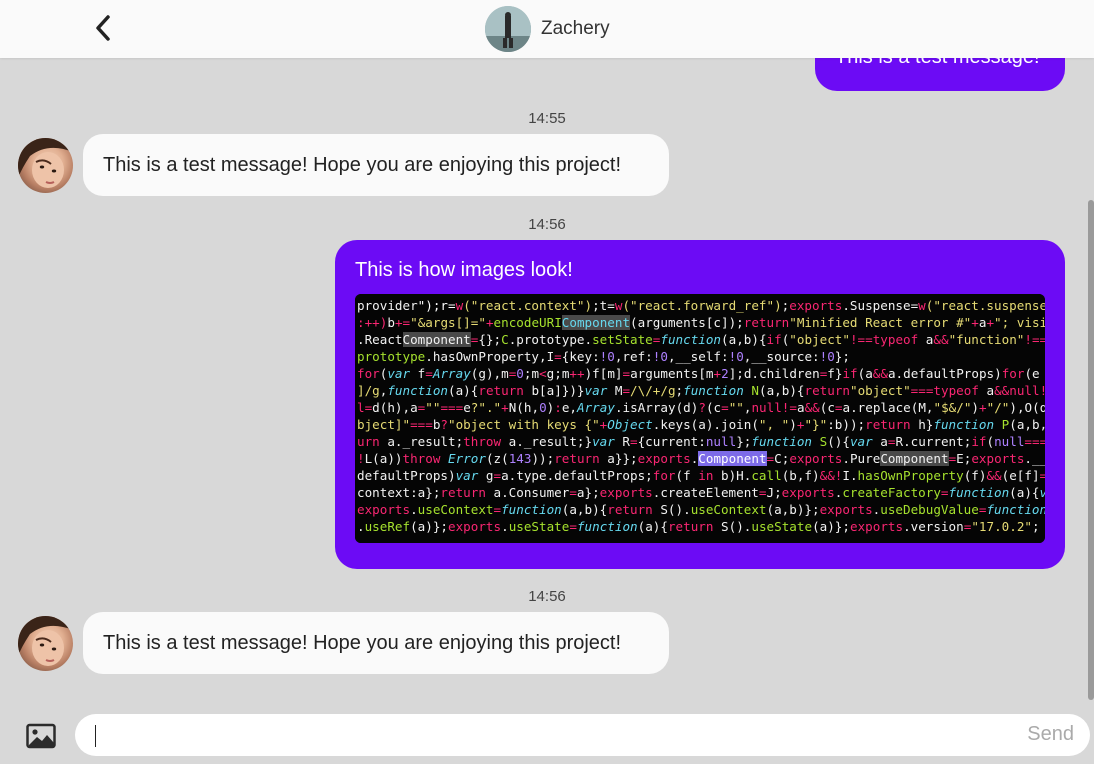 The height and width of the screenshot is (764, 1094). What do you see at coordinates (547, 118) in the screenshot?
I see `message-timestamp: 14:55` at bounding box center [547, 118].